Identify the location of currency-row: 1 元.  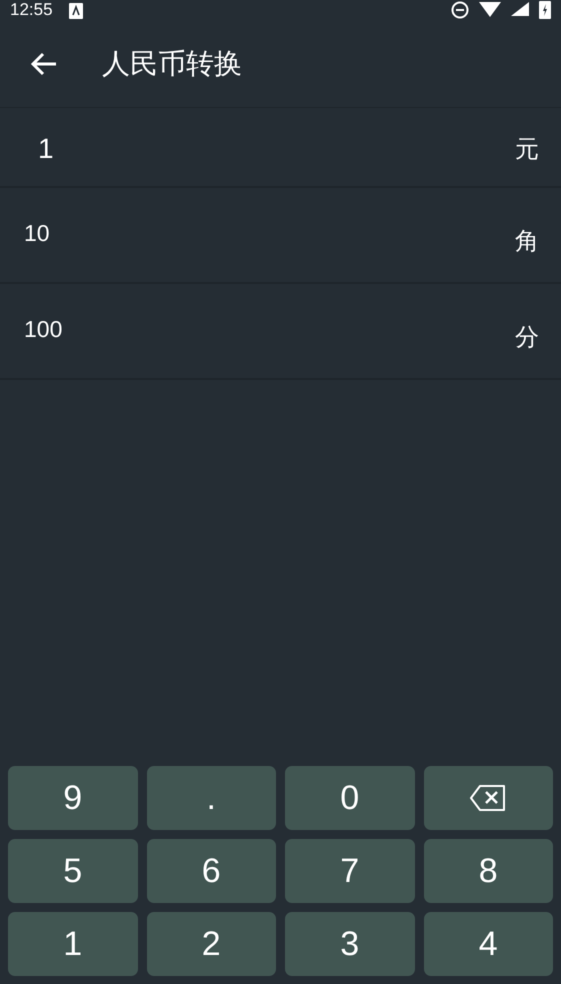
(280, 148).